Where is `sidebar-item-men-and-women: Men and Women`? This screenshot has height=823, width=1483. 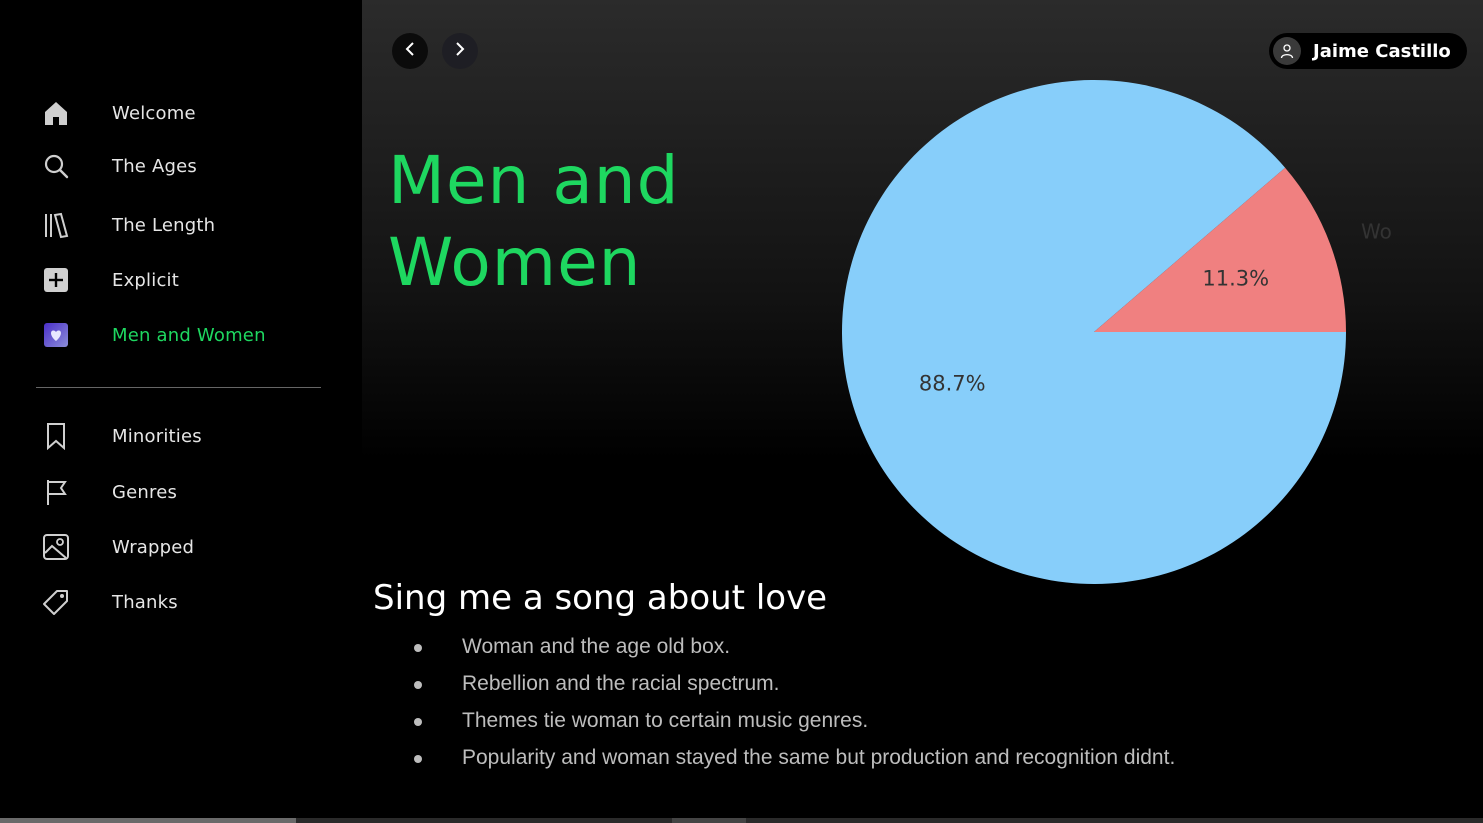 sidebar-item-men-and-women: Men and Women is located at coordinates (181, 335).